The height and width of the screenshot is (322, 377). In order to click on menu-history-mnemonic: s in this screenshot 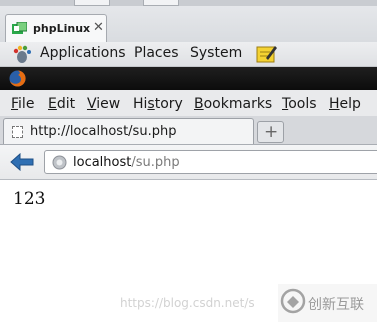, I will do `click(151, 104)`.